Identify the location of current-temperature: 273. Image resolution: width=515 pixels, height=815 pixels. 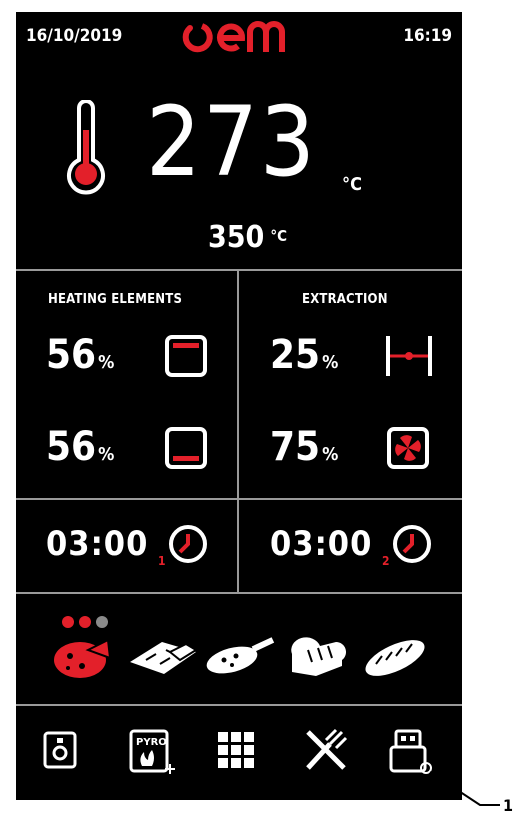
(231, 142).